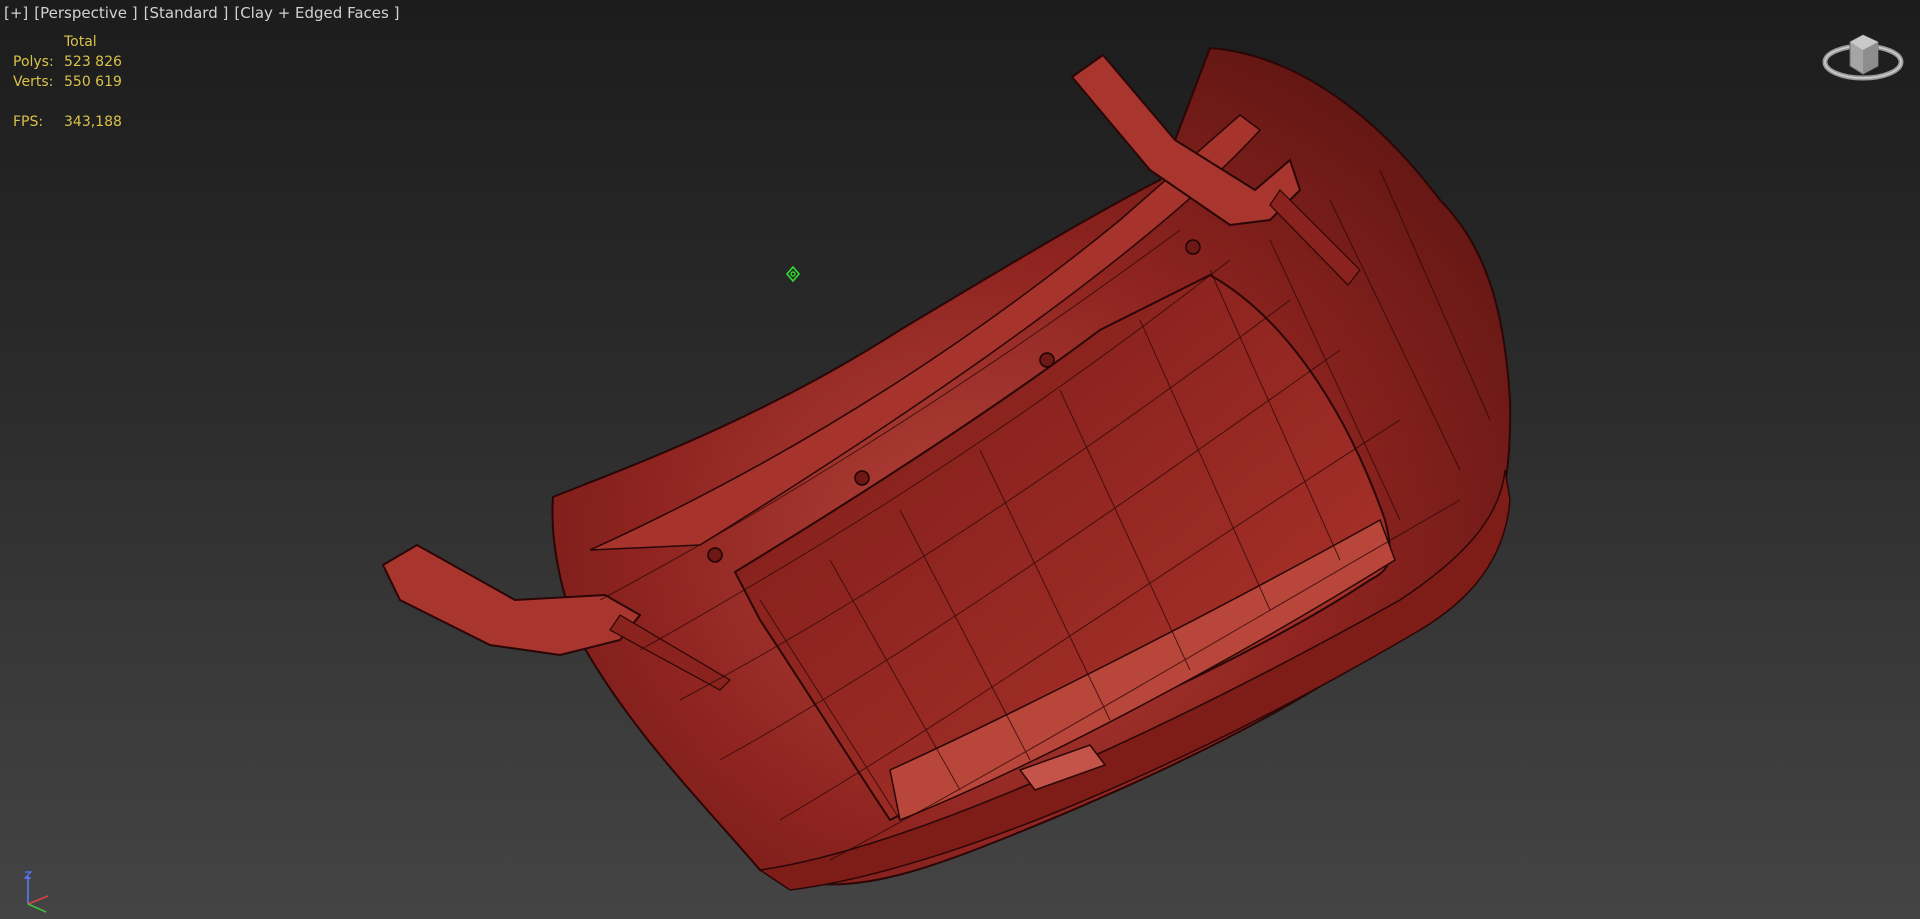 The height and width of the screenshot is (919, 1920). What do you see at coordinates (33, 62) in the screenshot?
I see `polys-label: Polys:` at bounding box center [33, 62].